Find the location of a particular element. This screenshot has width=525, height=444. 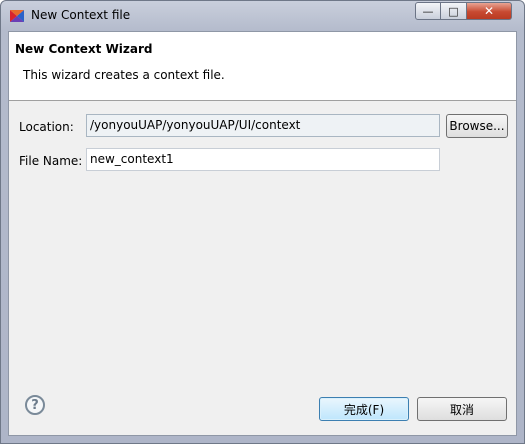

location-field: /yonyouUAP/yonyouUAP/UI/context is located at coordinates (263, 125).